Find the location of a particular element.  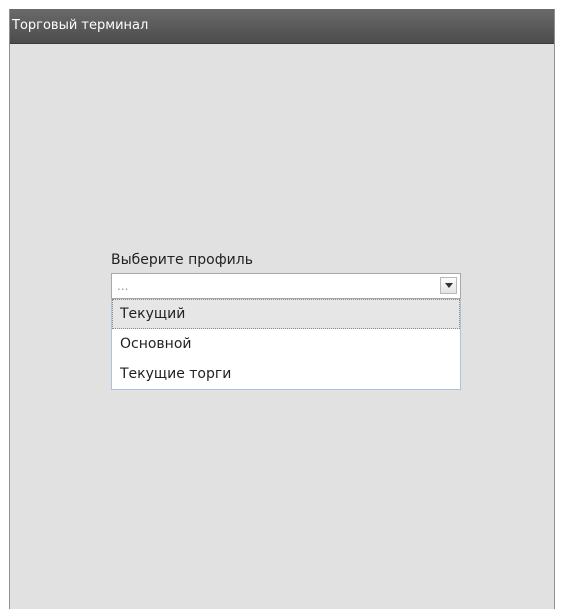

dropdown-arrow-button is located at coordinates (448, 285).